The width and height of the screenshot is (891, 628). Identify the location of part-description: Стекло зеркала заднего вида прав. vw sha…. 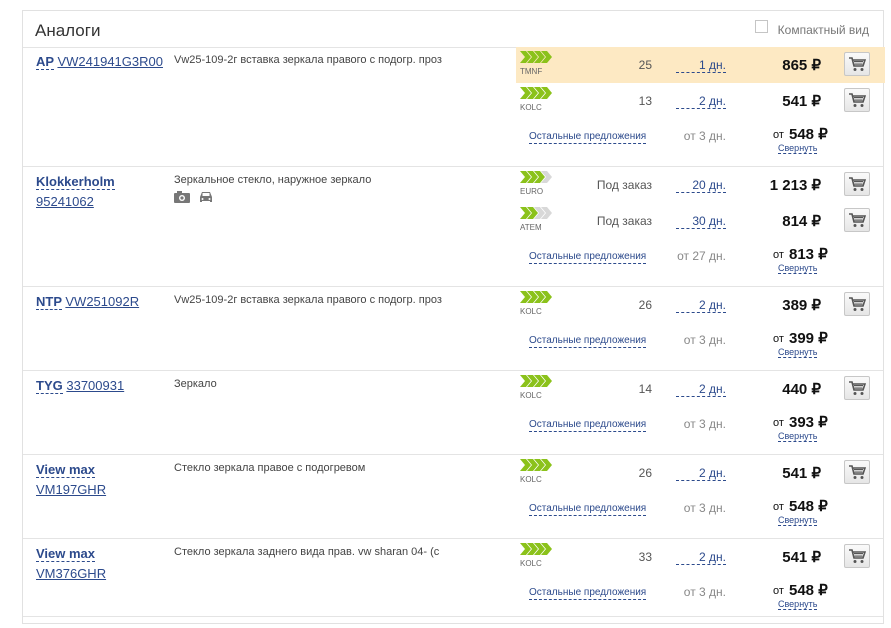
(307, 552).